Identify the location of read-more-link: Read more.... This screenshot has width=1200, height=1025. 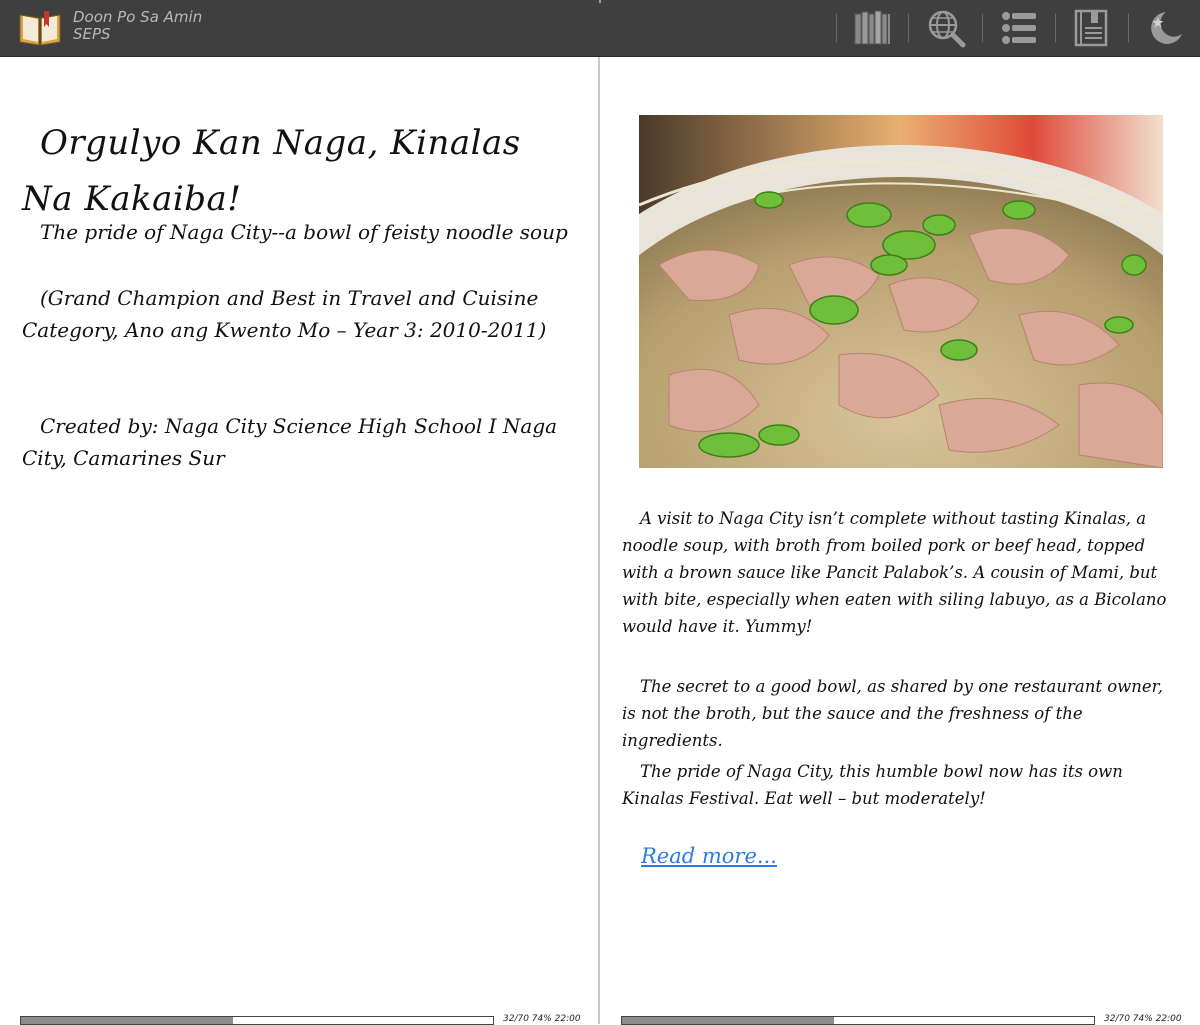
(709, 856).